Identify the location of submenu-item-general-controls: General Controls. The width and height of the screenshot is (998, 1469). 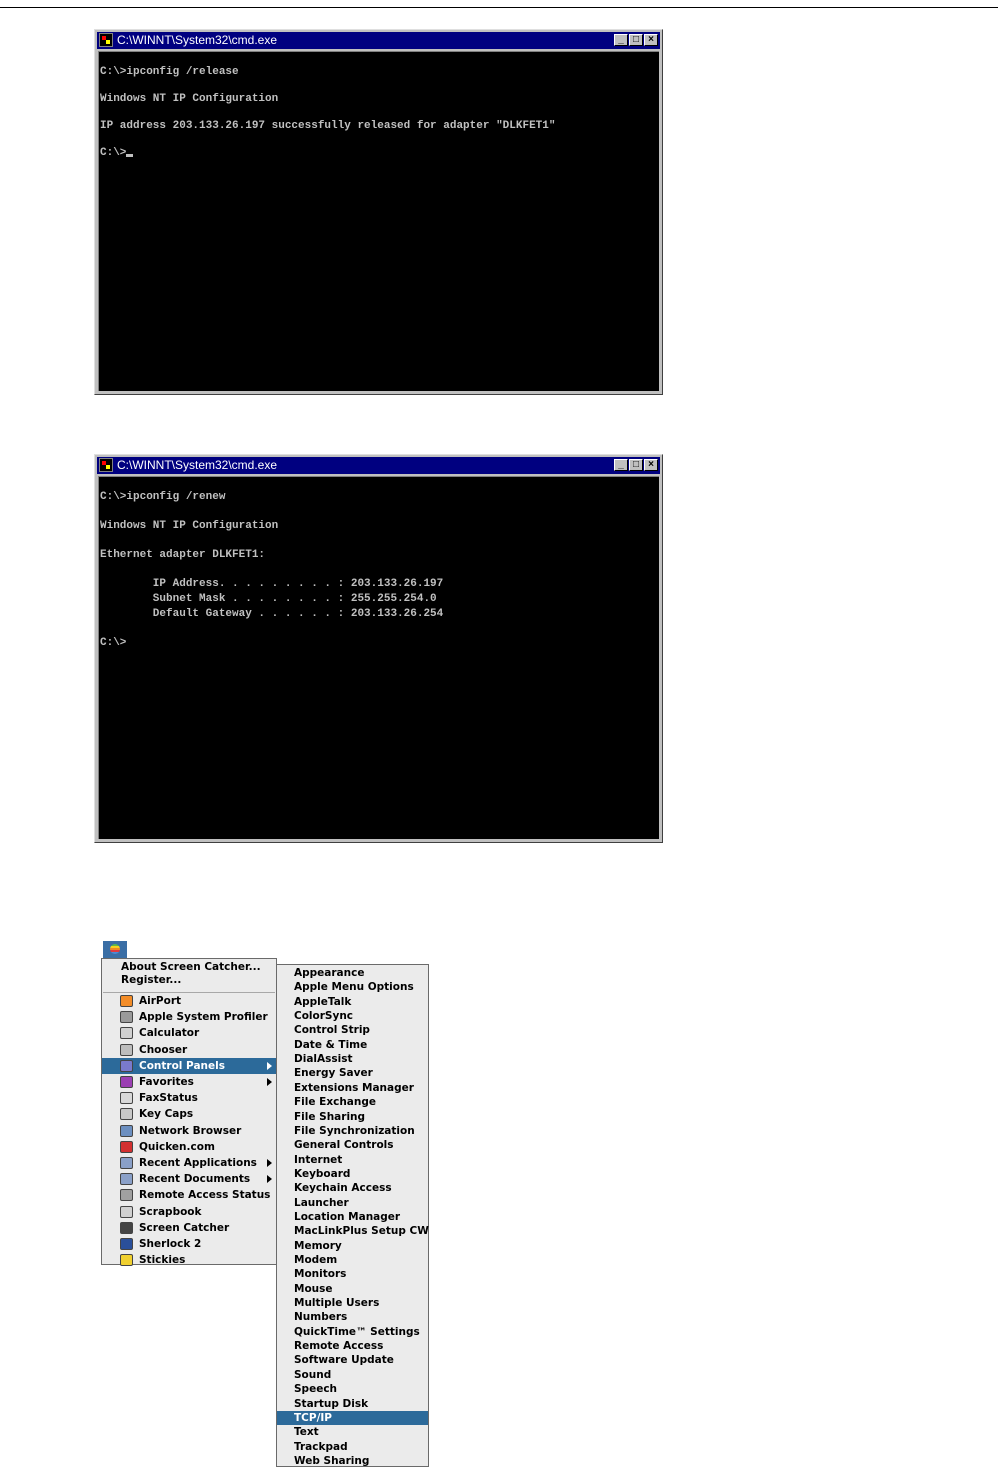
(352, 1145).